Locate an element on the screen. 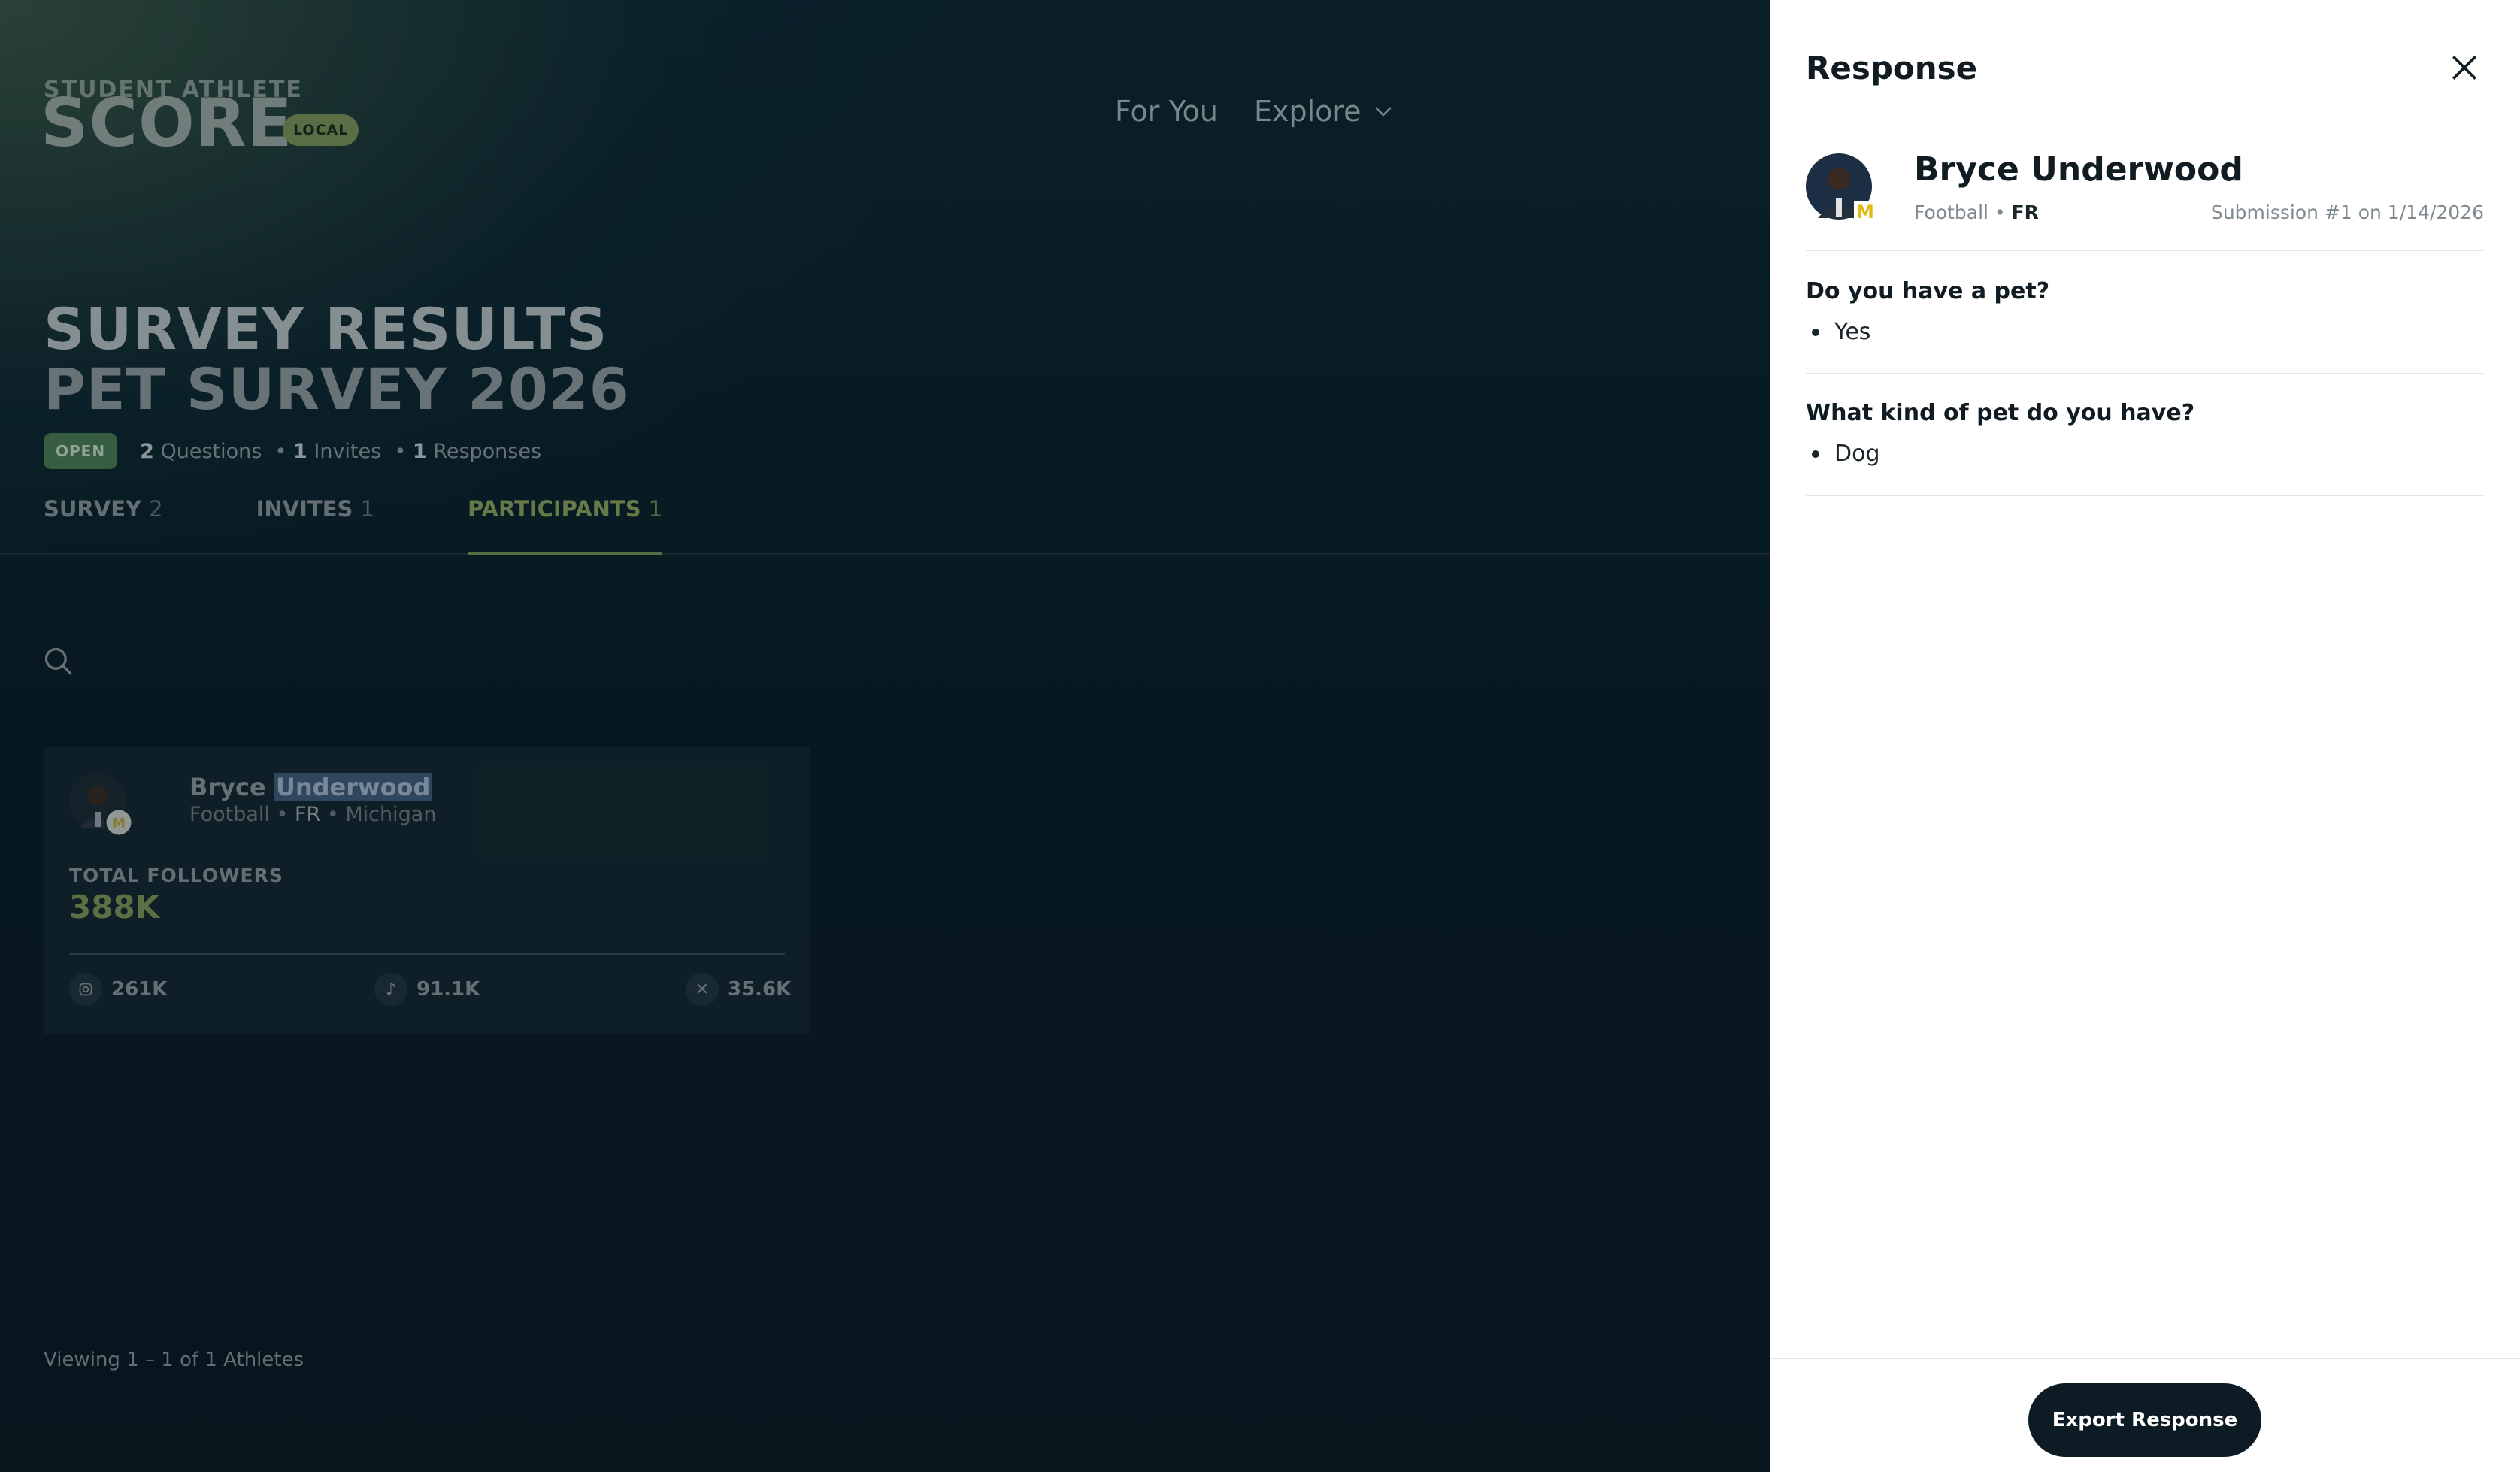  respondent-class: FR is located at coordinates (2025, 212).